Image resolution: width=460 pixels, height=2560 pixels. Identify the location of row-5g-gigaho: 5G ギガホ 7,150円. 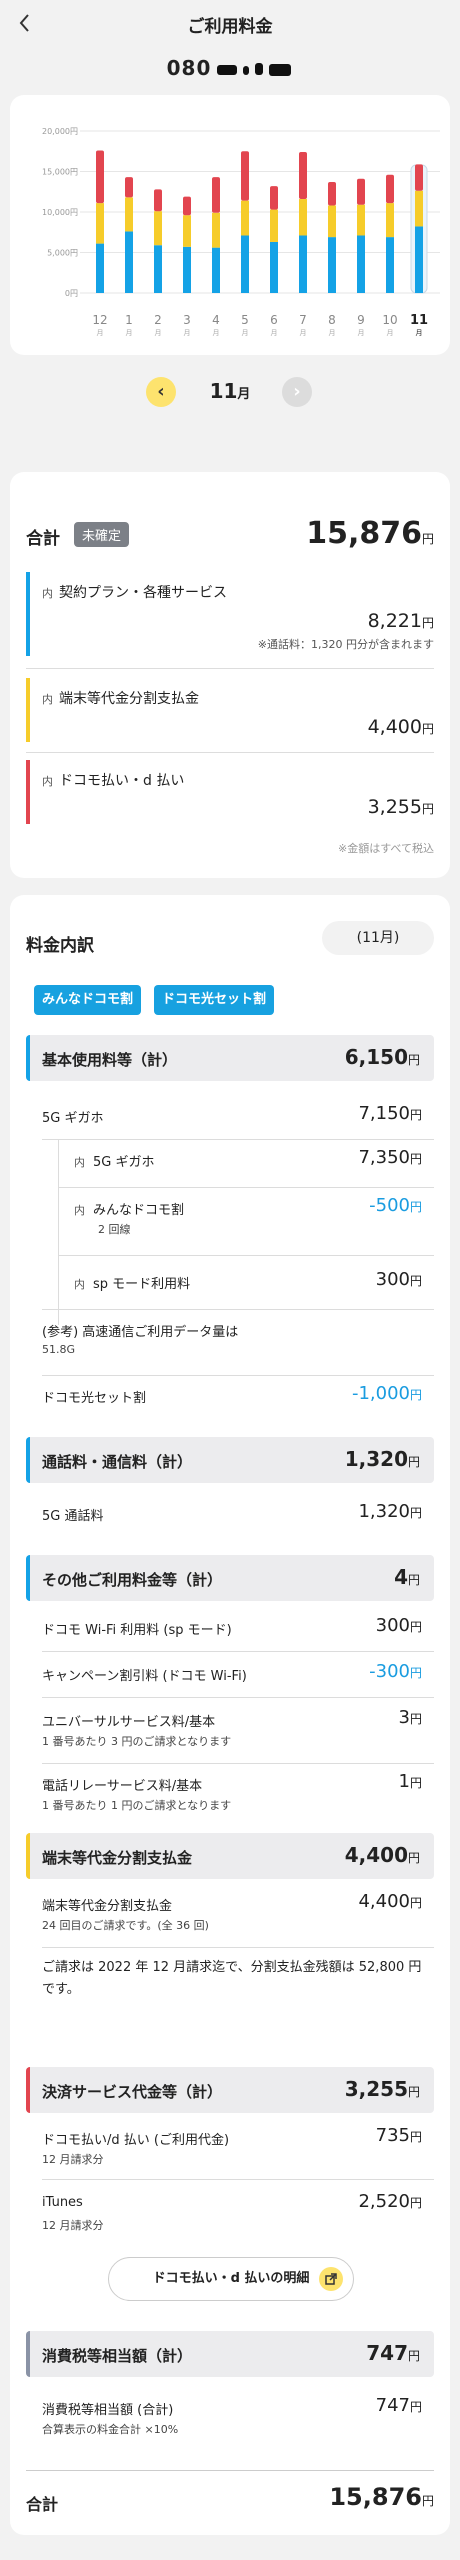
(232, 1114).